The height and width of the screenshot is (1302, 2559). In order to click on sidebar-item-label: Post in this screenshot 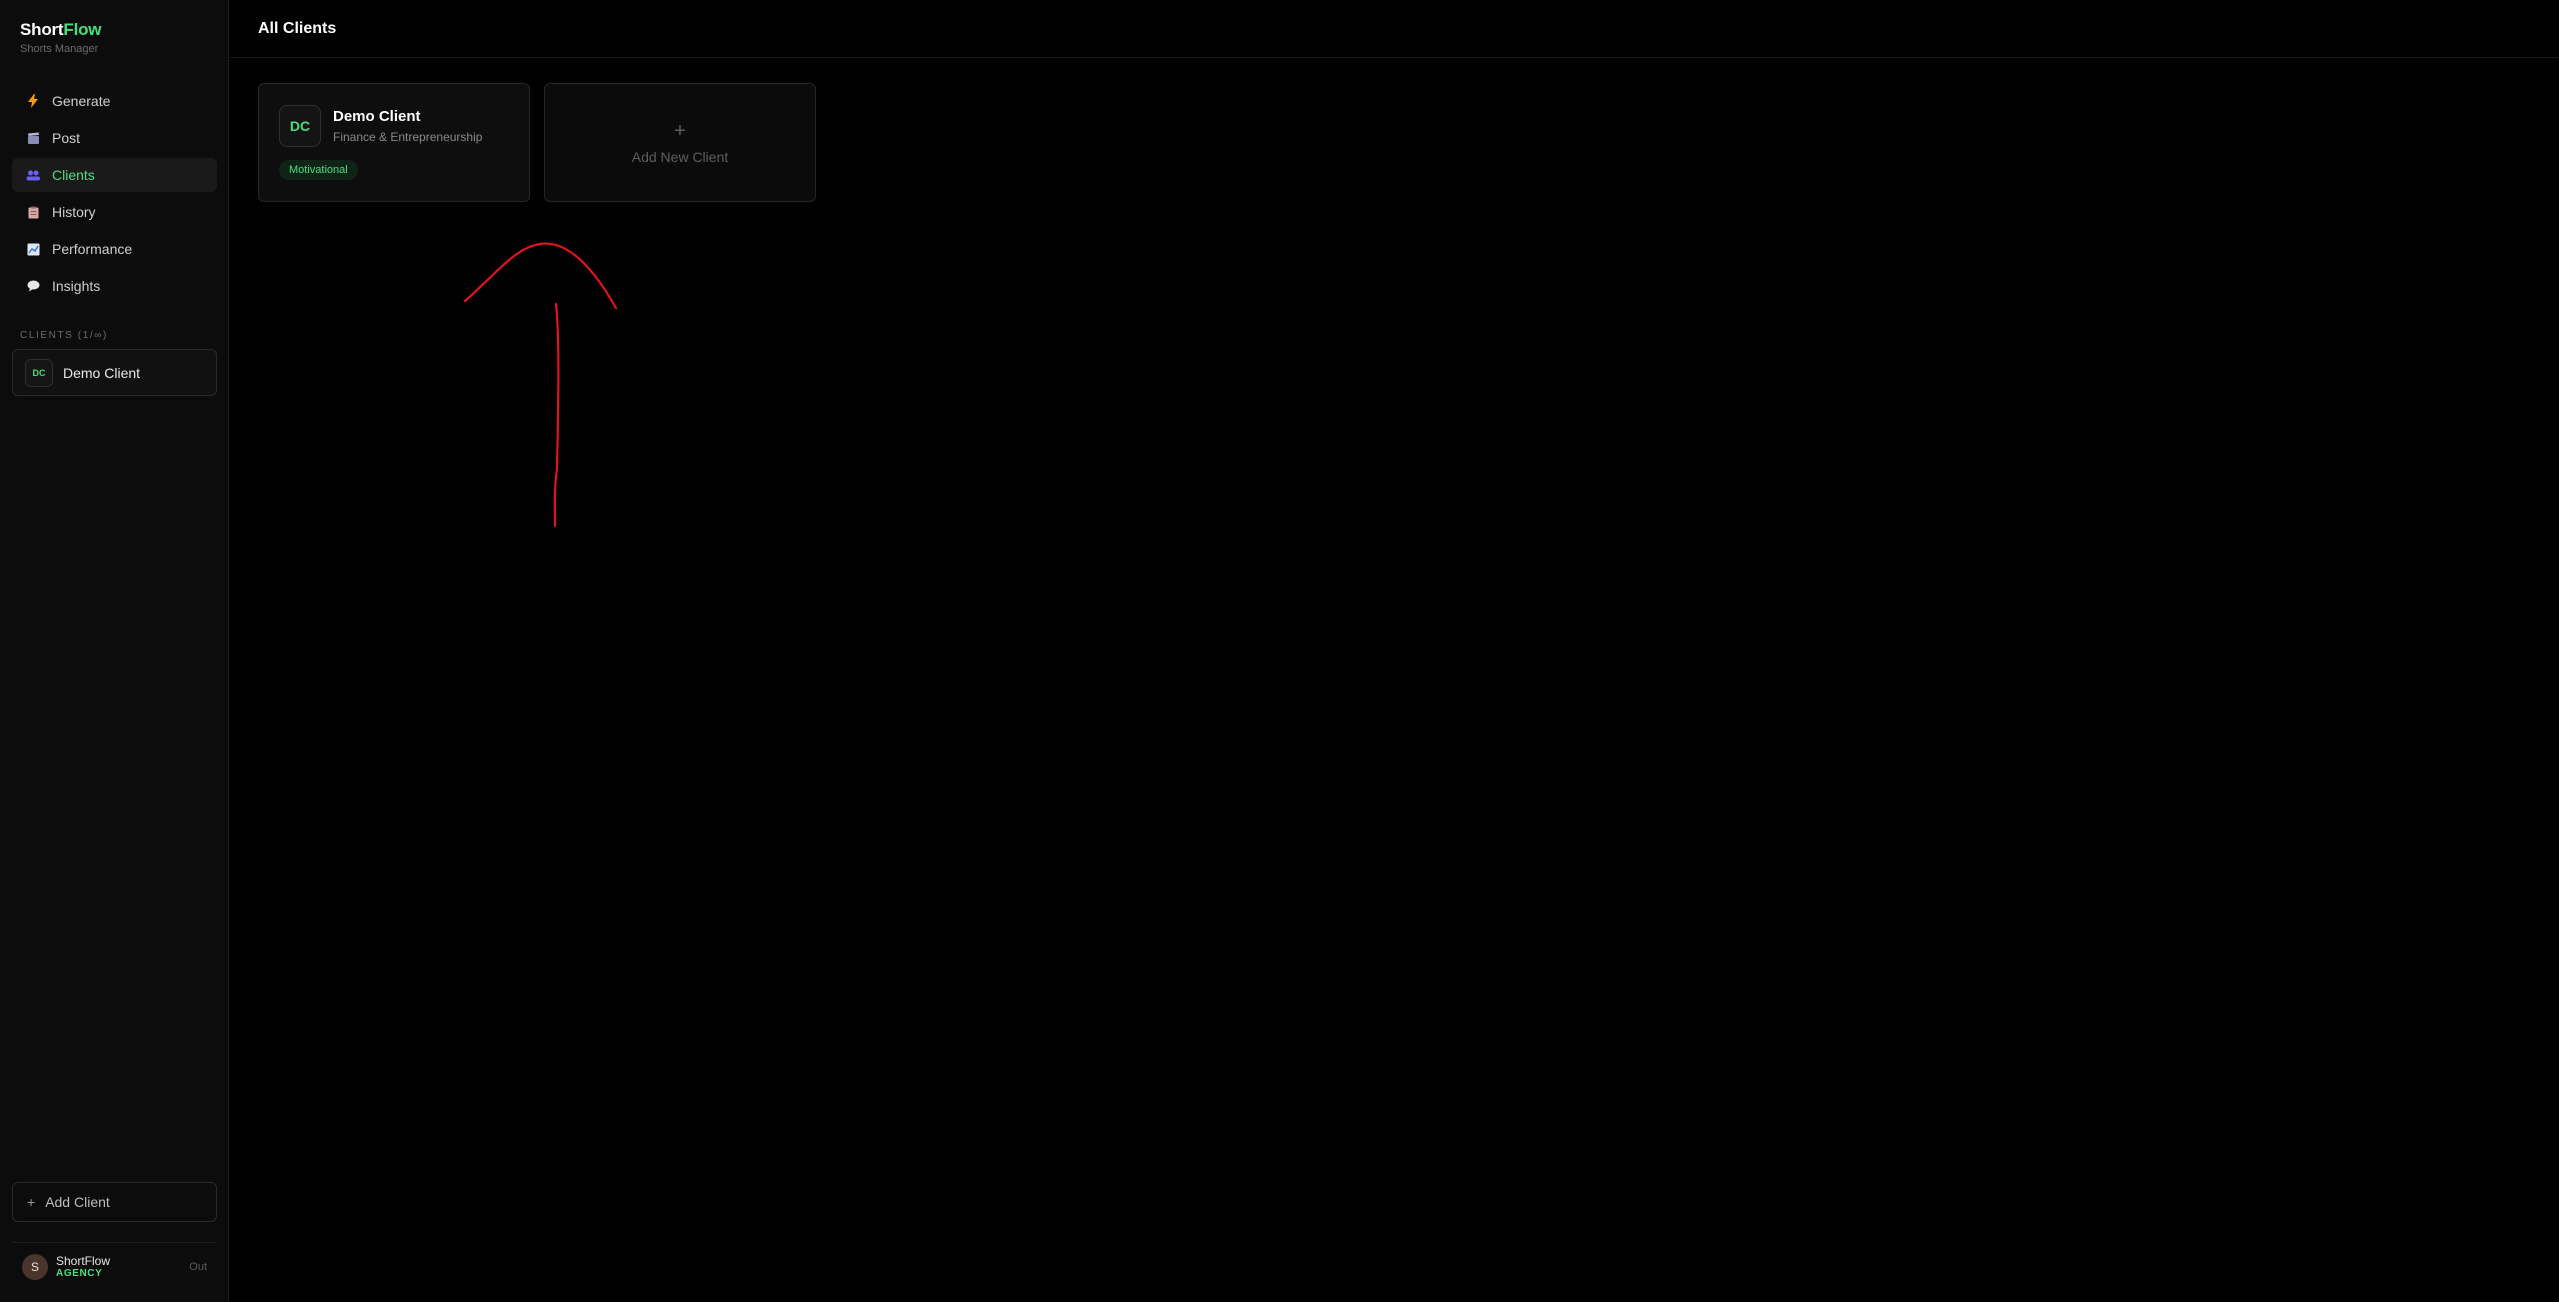, I will do `click(66, 138)`.